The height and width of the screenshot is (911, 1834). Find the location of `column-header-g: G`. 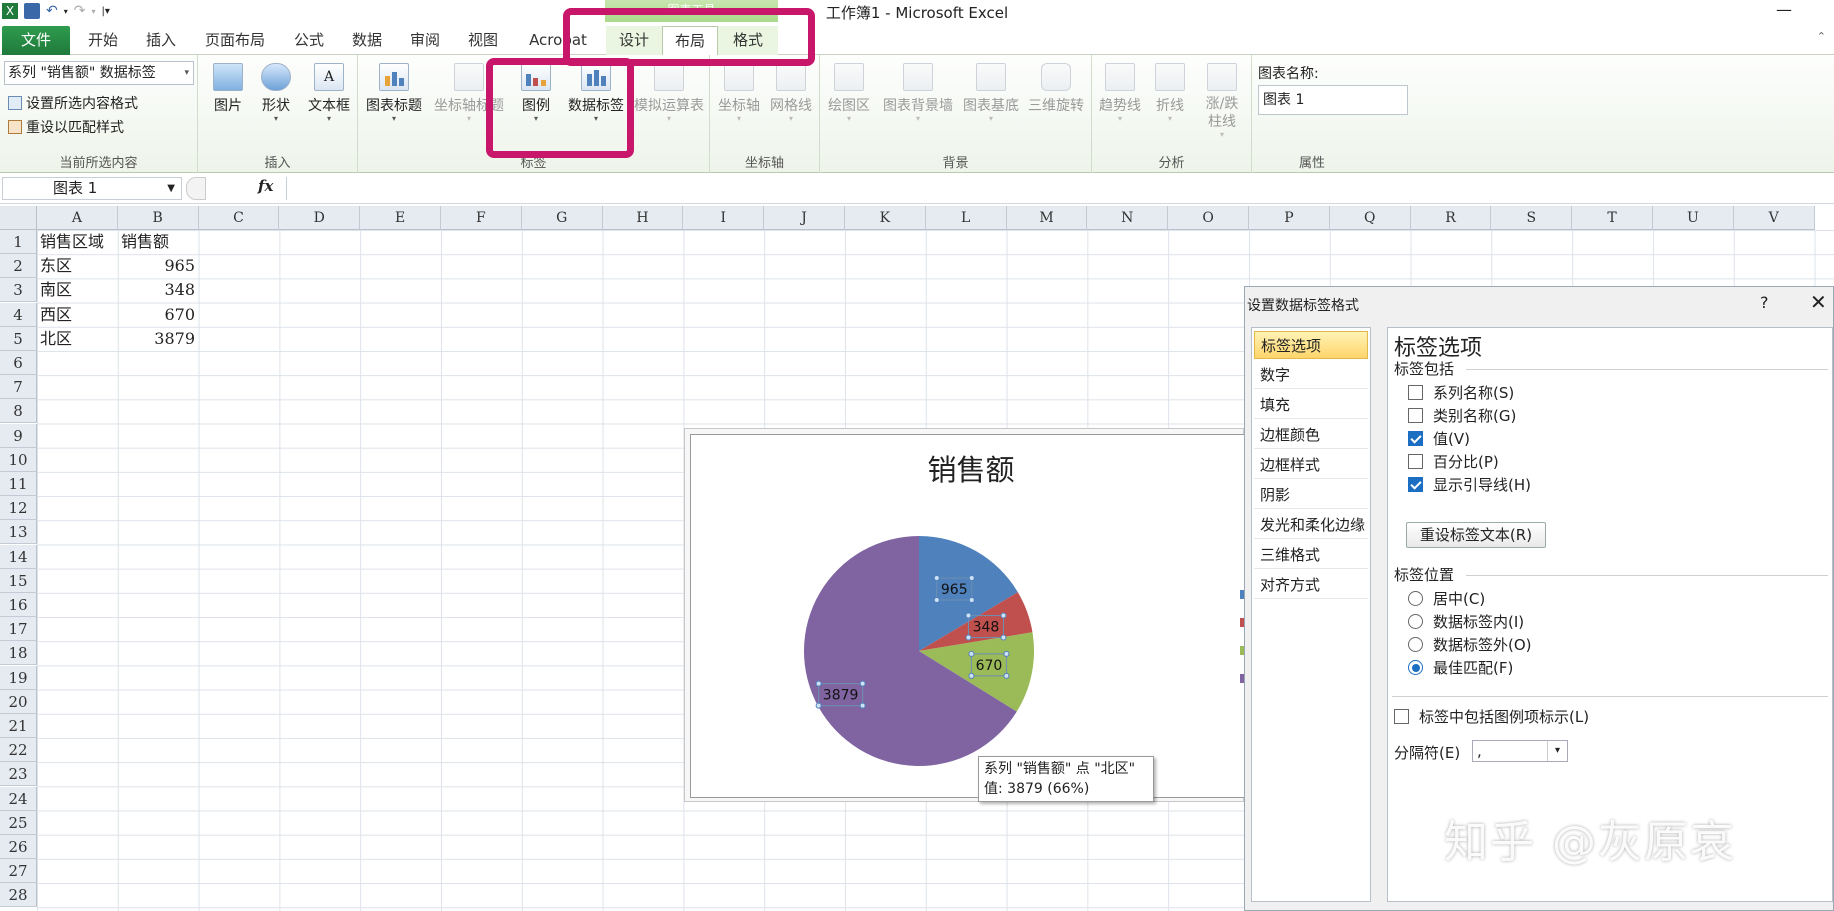

column-header-g: G is located at coordinates (562, 218).